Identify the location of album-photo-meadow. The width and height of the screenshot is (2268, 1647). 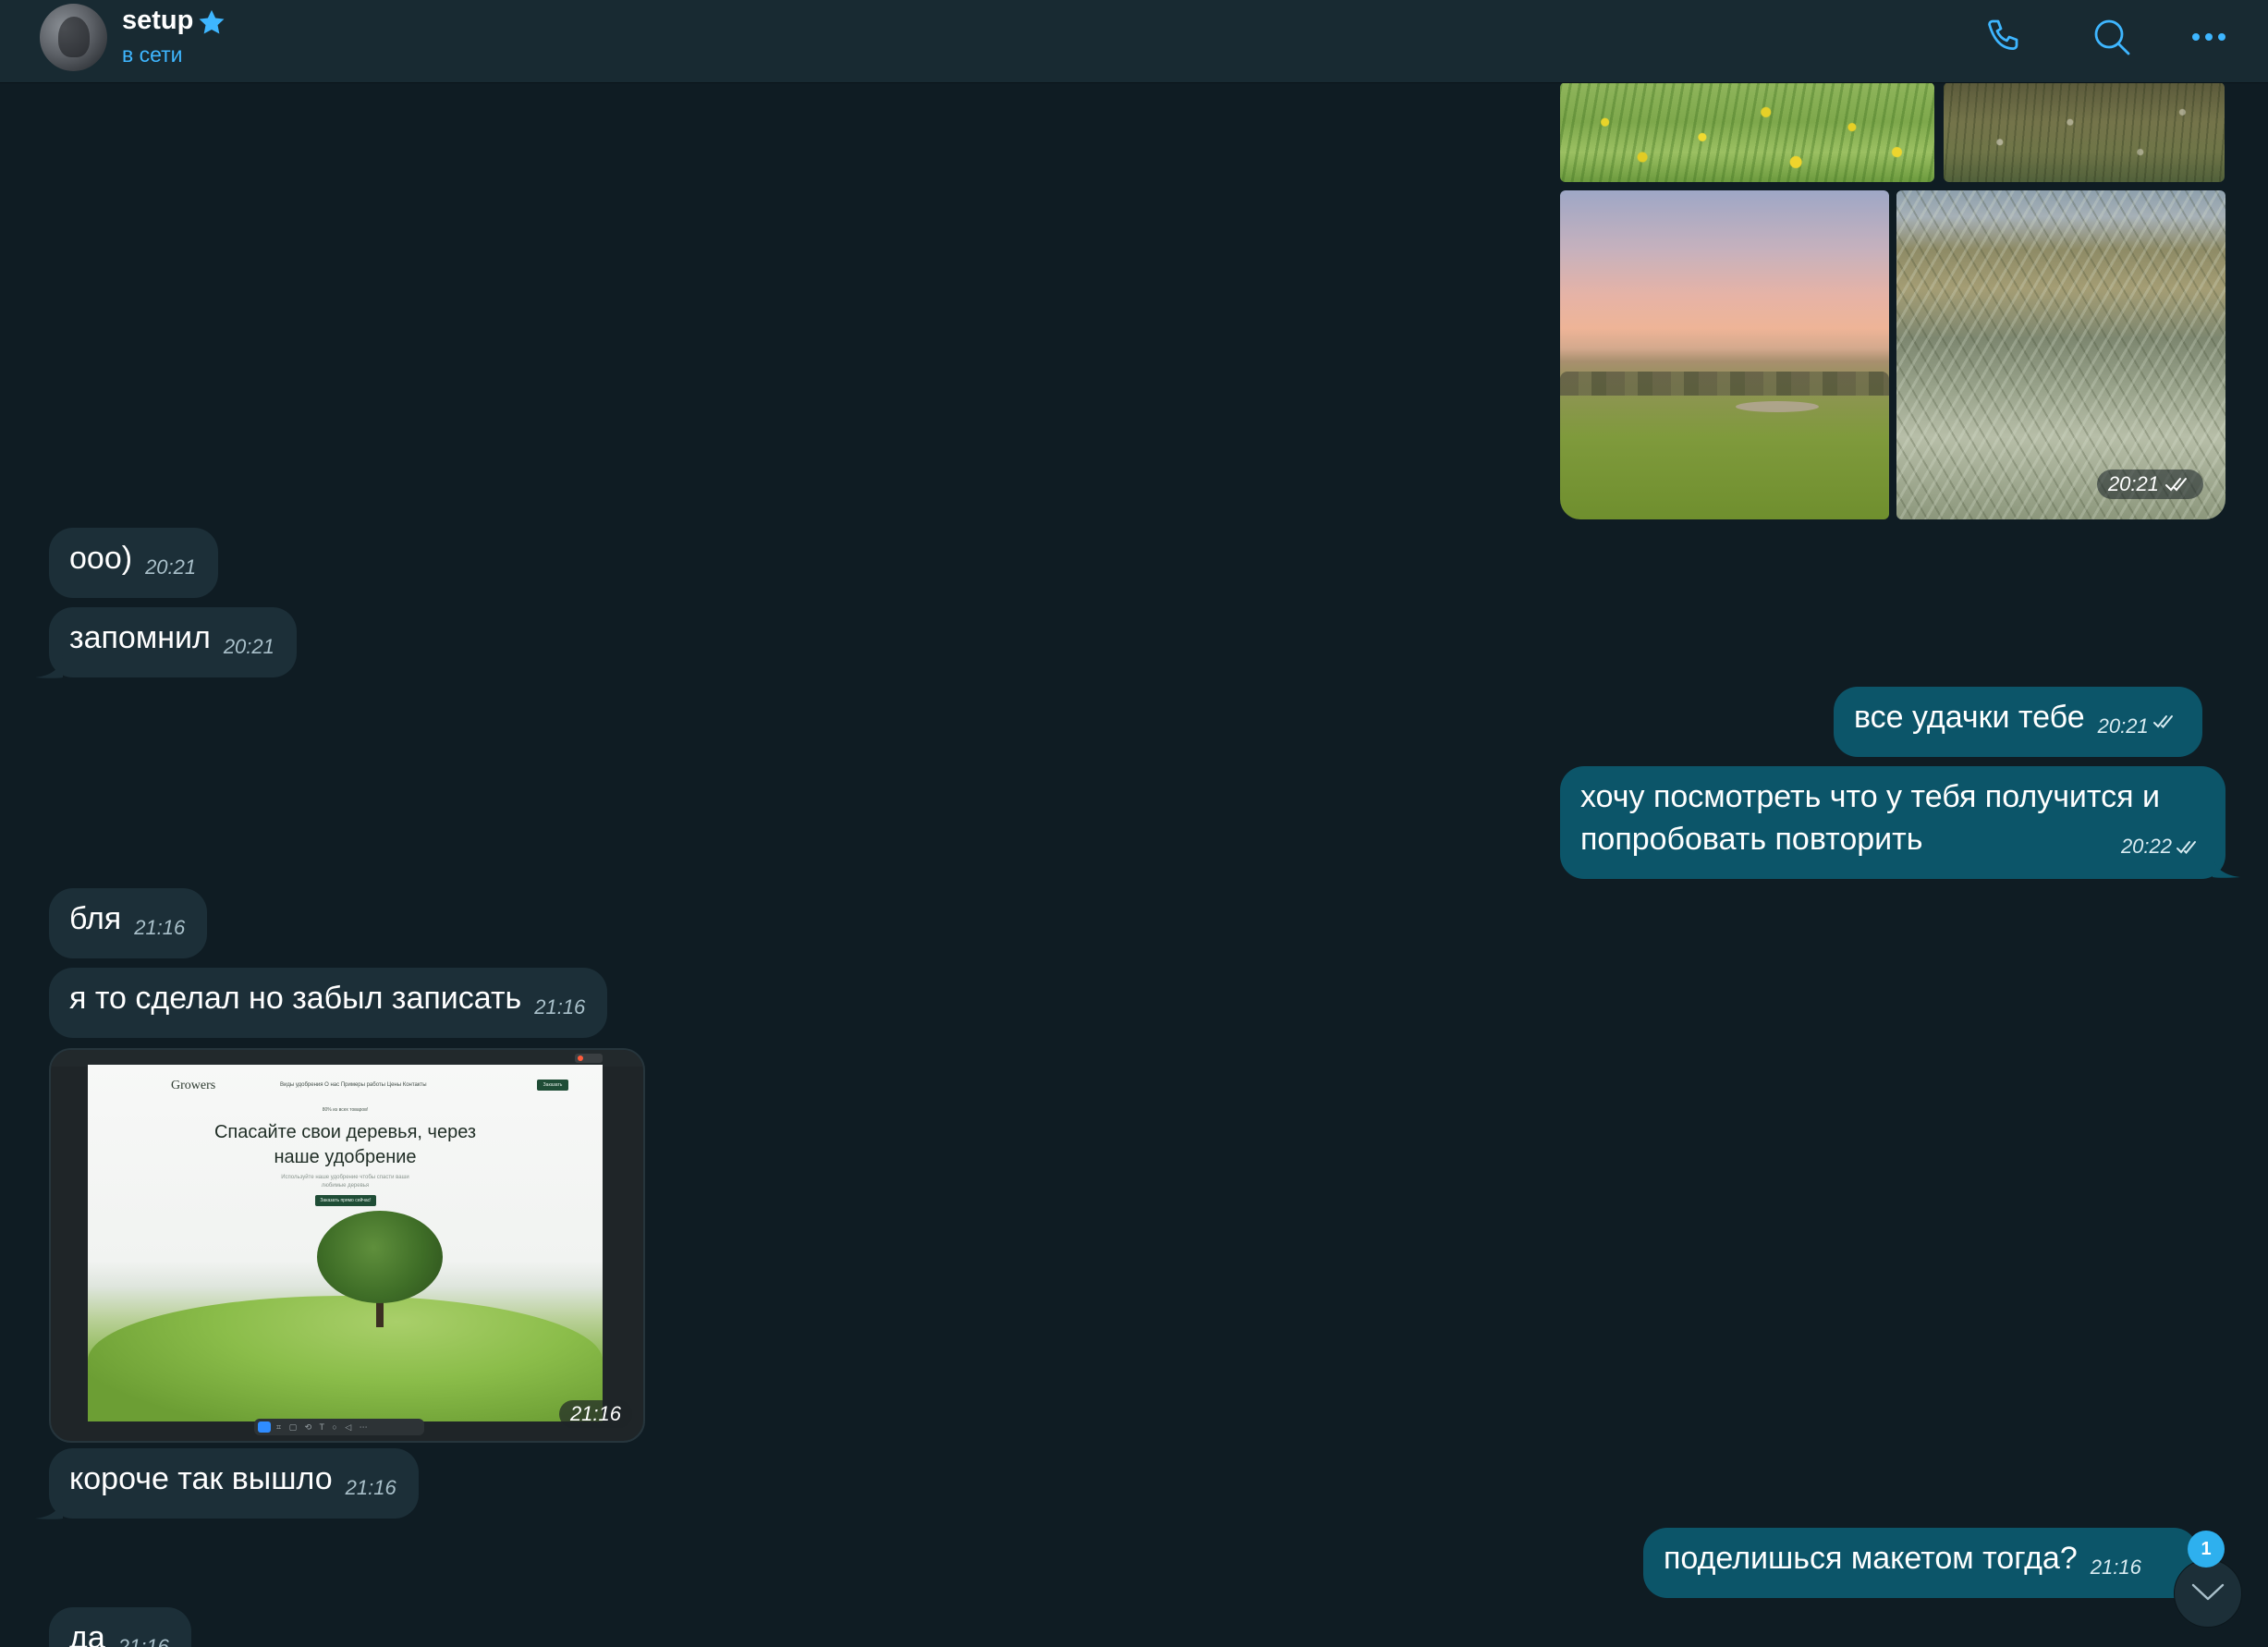
(2085, 132).